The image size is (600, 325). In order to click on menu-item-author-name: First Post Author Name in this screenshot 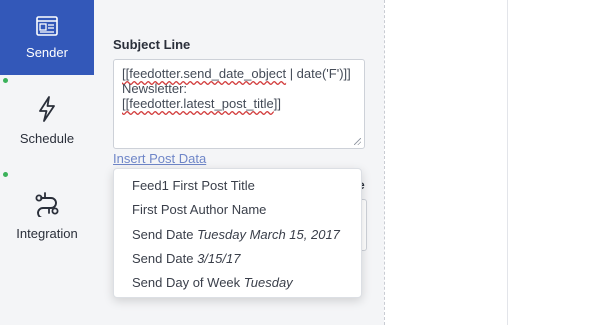, I will do `click(237, 210)`.